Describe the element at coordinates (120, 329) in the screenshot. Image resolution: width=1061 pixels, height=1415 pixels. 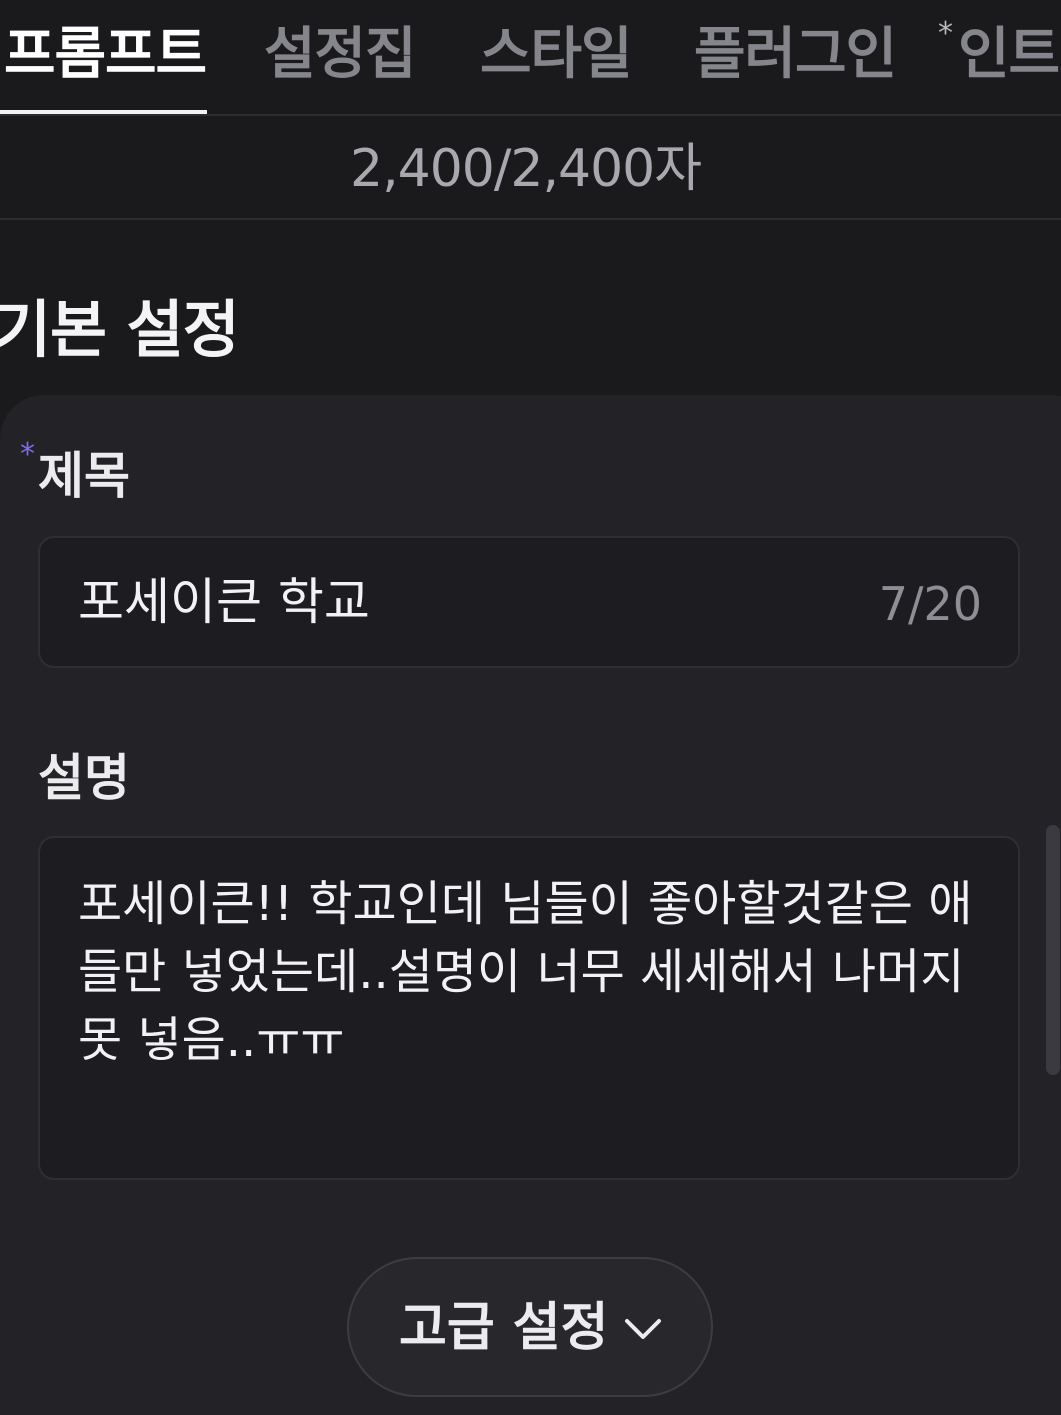
I see `section-title: 기본 설정` at that location.